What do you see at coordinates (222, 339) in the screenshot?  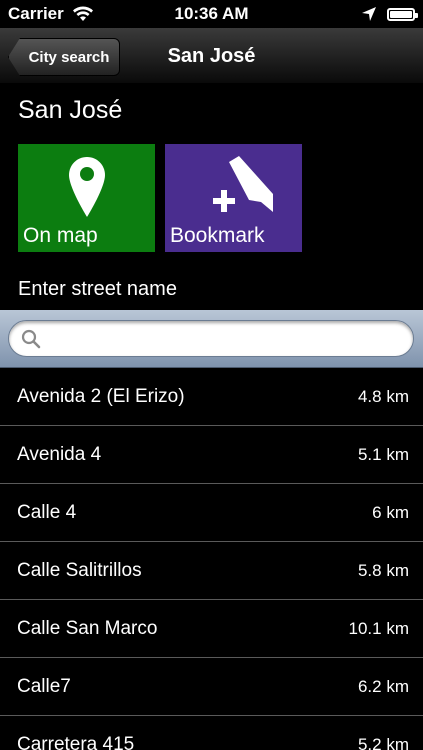 I see `street-search-input` at bounding box center [222, 339].